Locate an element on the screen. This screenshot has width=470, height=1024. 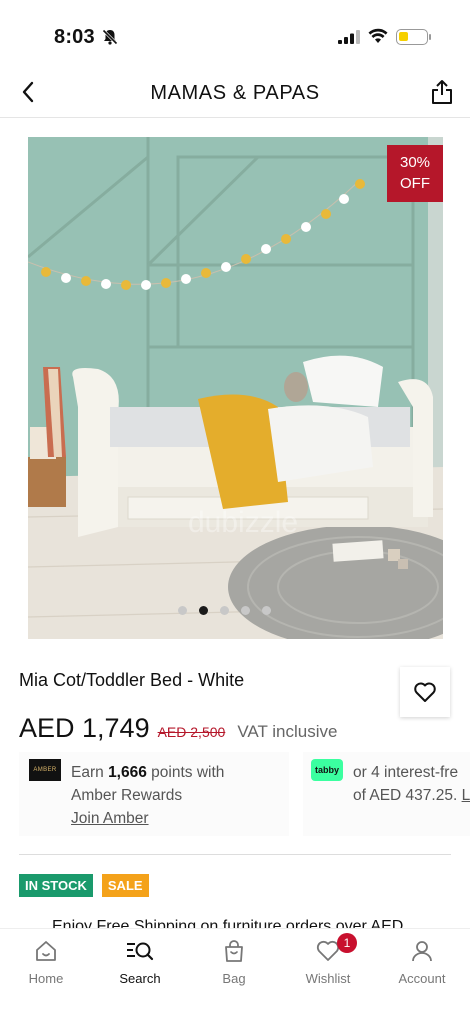
brand-title: MAMAS & PAPAS is located at coordinates (235, 93).